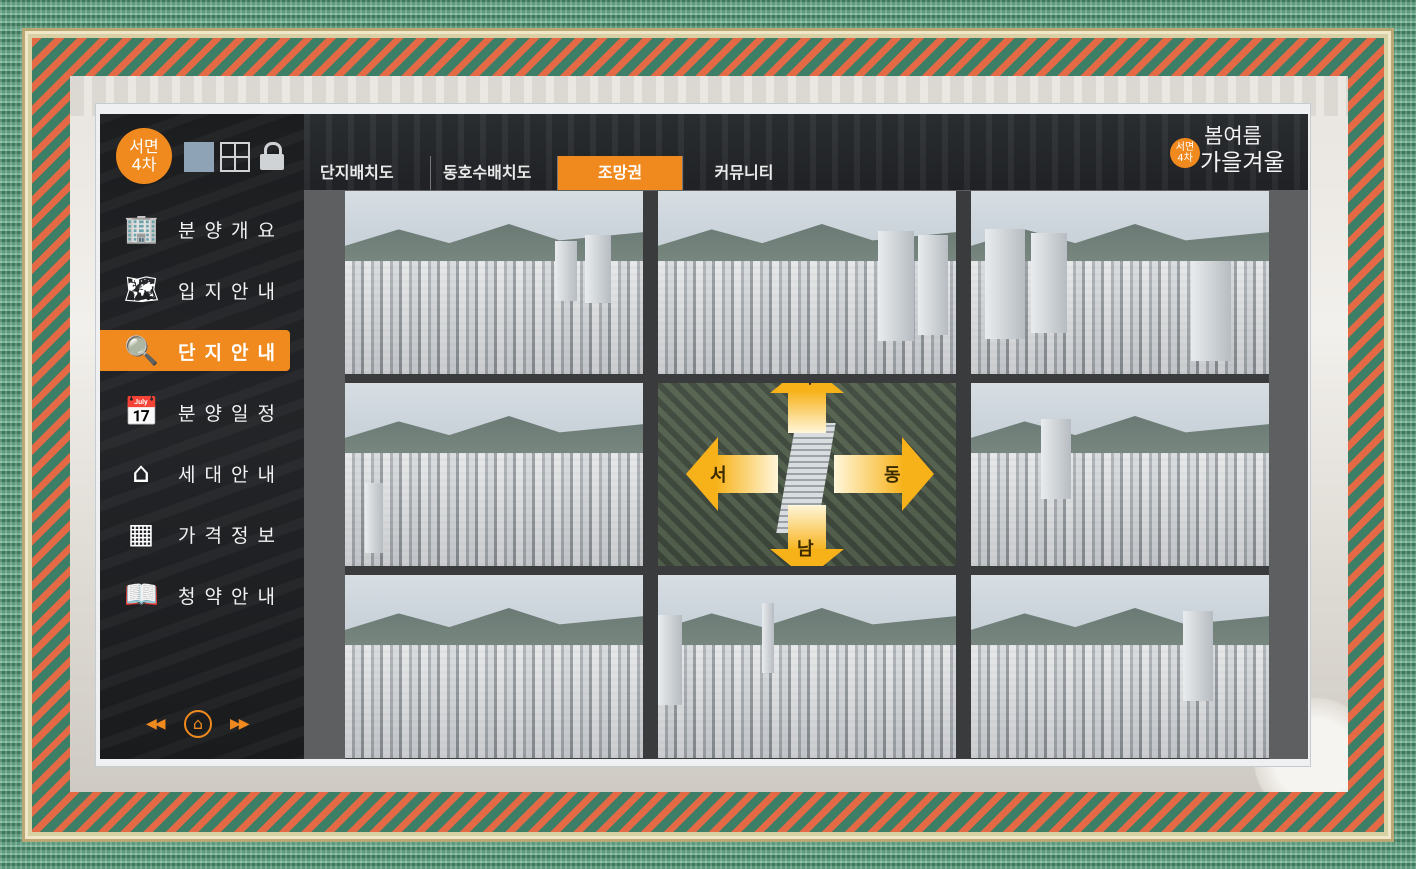 The image size is (1416, 869). I want to click on sidebar-item-location: 🗺 입지안내, so click(202, 289).